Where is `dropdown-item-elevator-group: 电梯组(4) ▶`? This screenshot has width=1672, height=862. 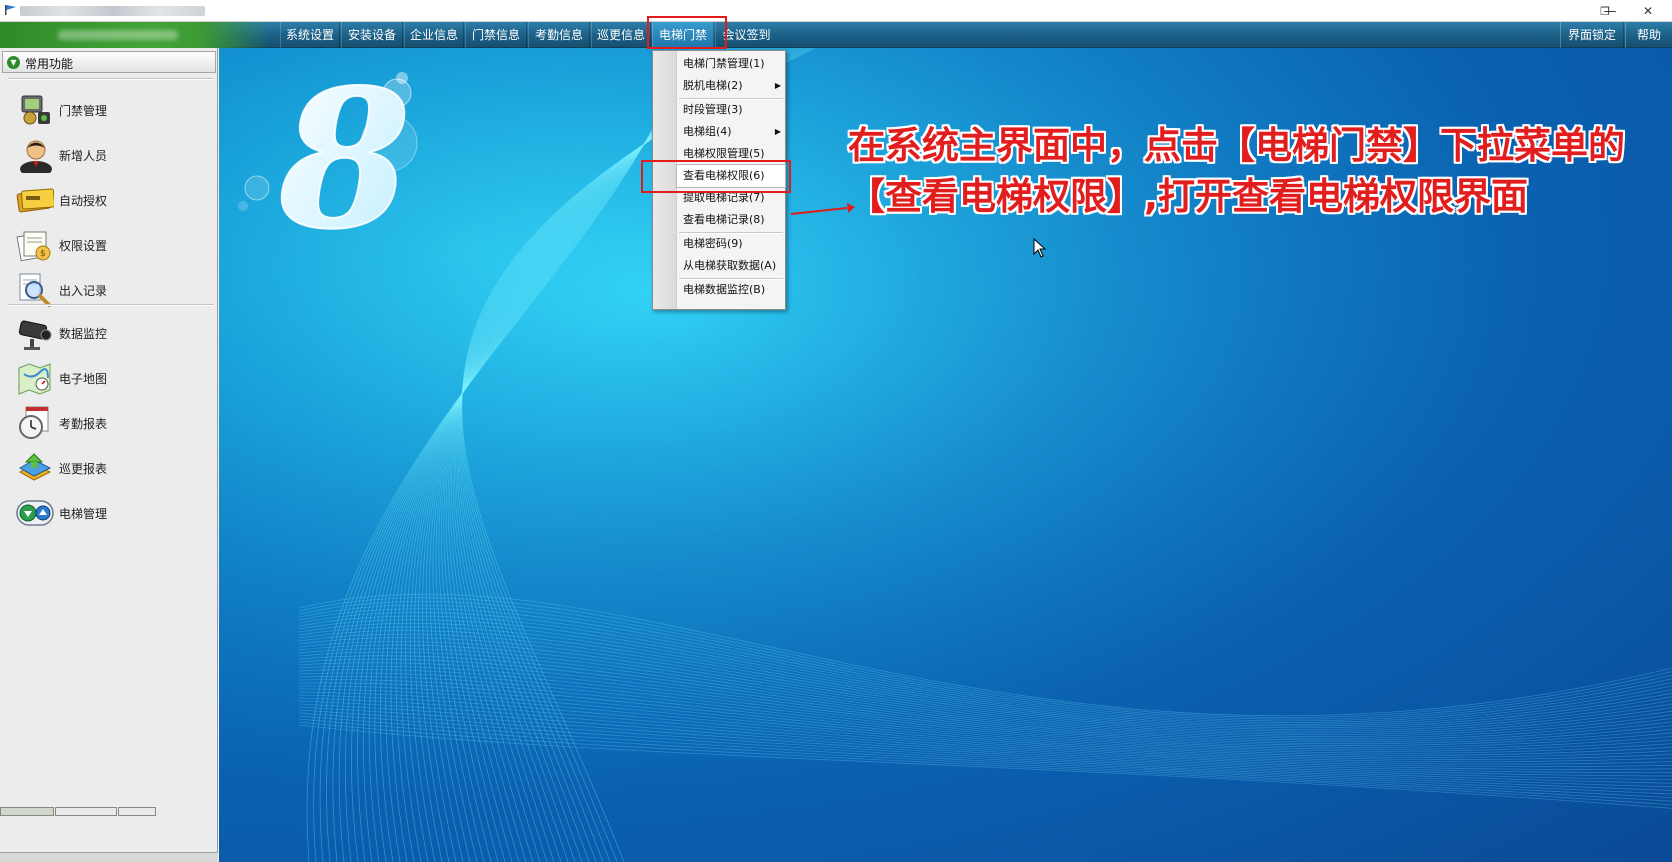
dropdown-item-elevator-group: 电梯组(4) ▶ is located at coordinates (731, 132).